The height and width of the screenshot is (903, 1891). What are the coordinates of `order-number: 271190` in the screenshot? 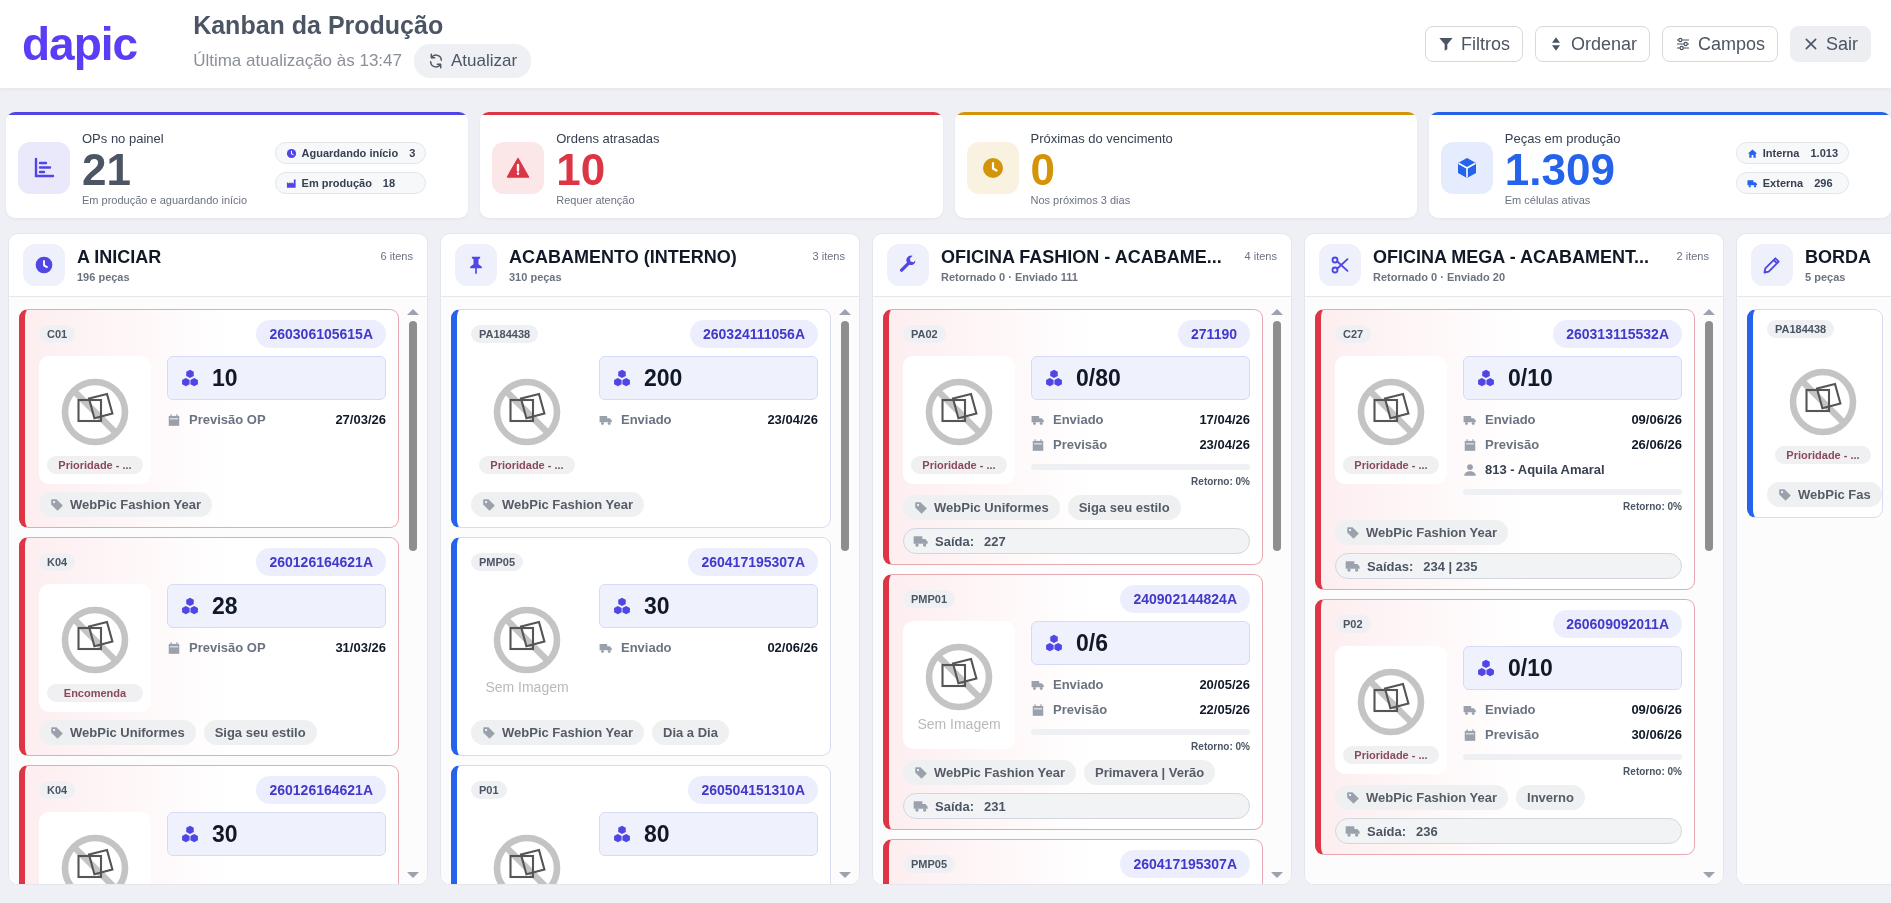 It's located at (1214, 334).